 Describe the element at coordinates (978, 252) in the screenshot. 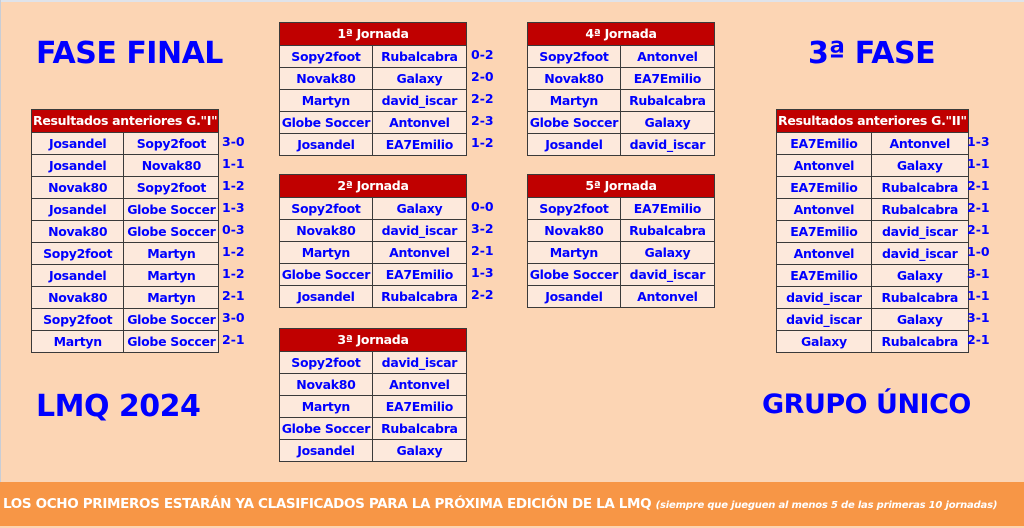

I see `match-score: 1-0` at that location.